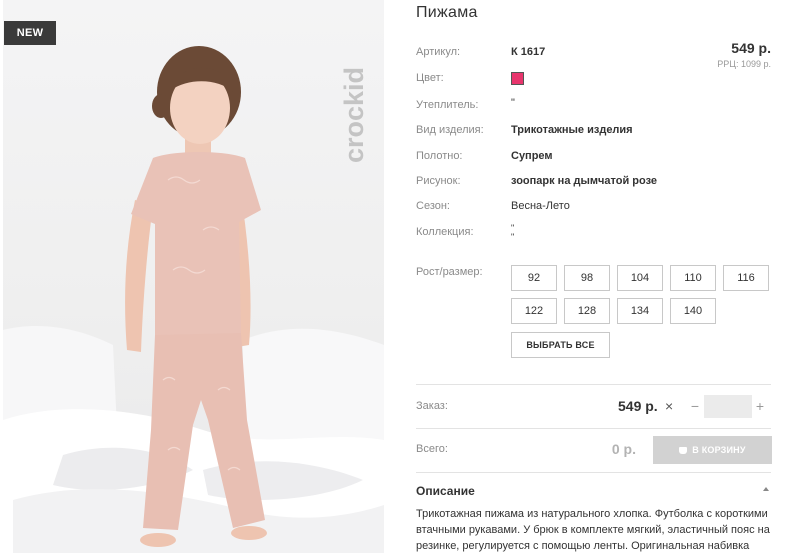 The image size is (800, 553). What do you see at coordinates (438, 181) in the screenshot?
I see `attr-label-print: Рисунок:` at bounding box center [438, 181].